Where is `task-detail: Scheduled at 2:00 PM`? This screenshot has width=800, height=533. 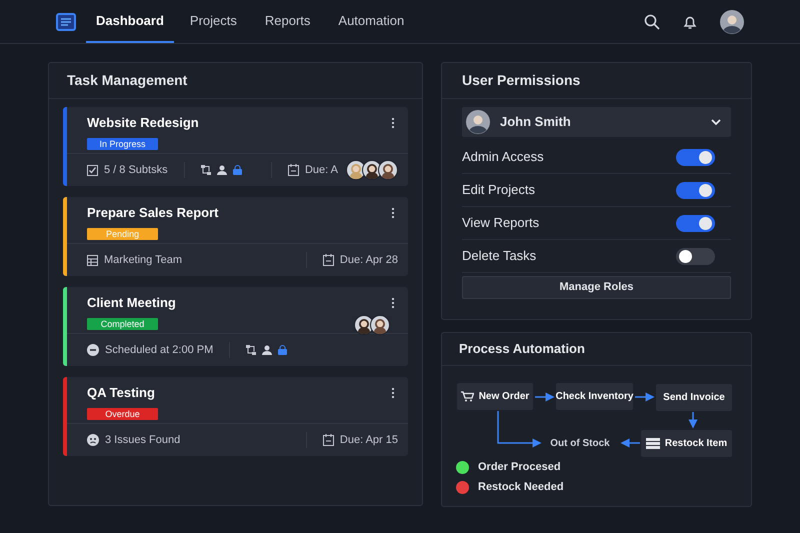
task-detail: Scheduled at 2:00 PM is located at coordinates (159, 350).